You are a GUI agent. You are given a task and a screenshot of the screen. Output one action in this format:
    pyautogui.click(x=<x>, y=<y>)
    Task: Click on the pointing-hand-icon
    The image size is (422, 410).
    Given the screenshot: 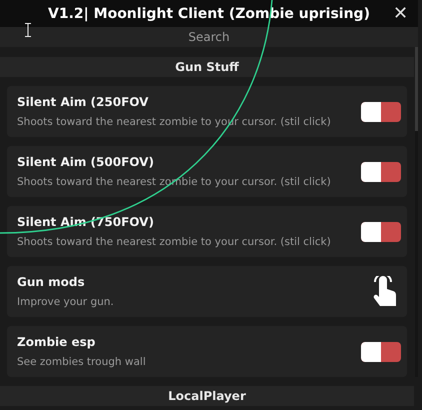 What is the action you would take?
    pyautogui.click(x=384, y=292)
    